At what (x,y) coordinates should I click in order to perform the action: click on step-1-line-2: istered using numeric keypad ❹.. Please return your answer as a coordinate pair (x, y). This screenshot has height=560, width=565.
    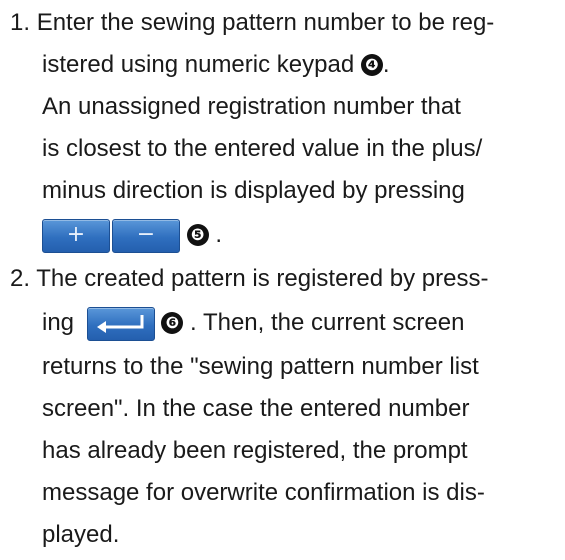
    Looking at the image, I should click on (216, 65).